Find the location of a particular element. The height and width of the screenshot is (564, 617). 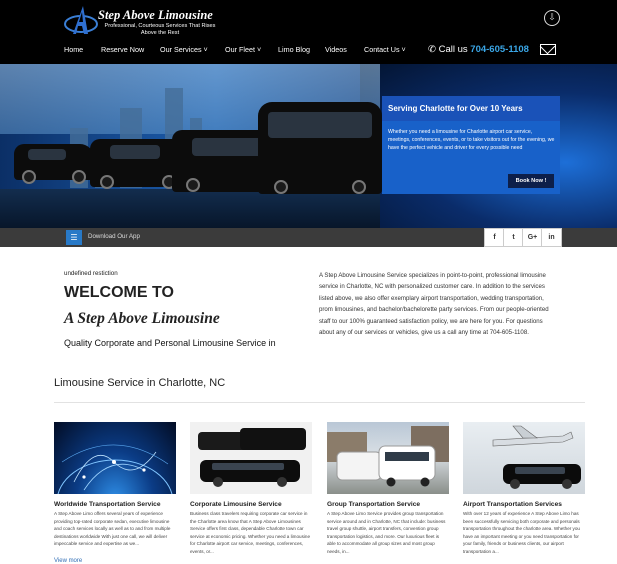

nav-item-contact-us: Contact Us ˅ is located at coordinates (385, 49).